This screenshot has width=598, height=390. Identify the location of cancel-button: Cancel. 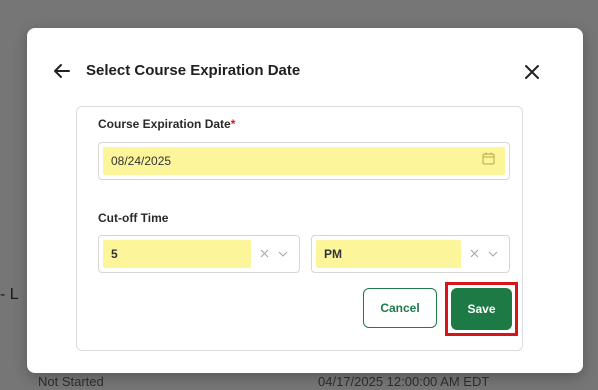
(400, 308).